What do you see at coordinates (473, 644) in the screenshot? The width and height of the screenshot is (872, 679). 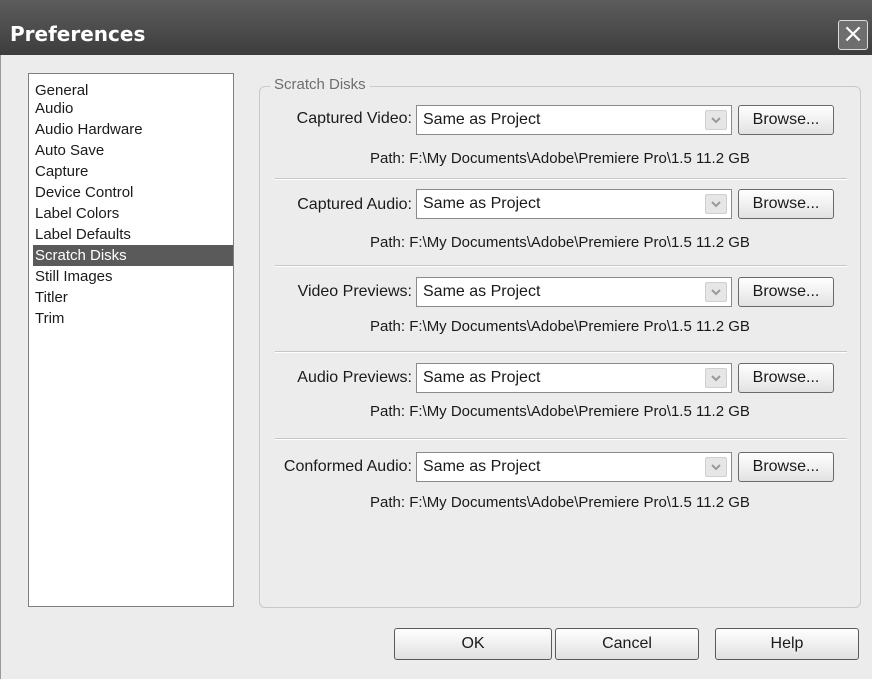 I see `ok-button: OK` at bounding box center [473, 644].